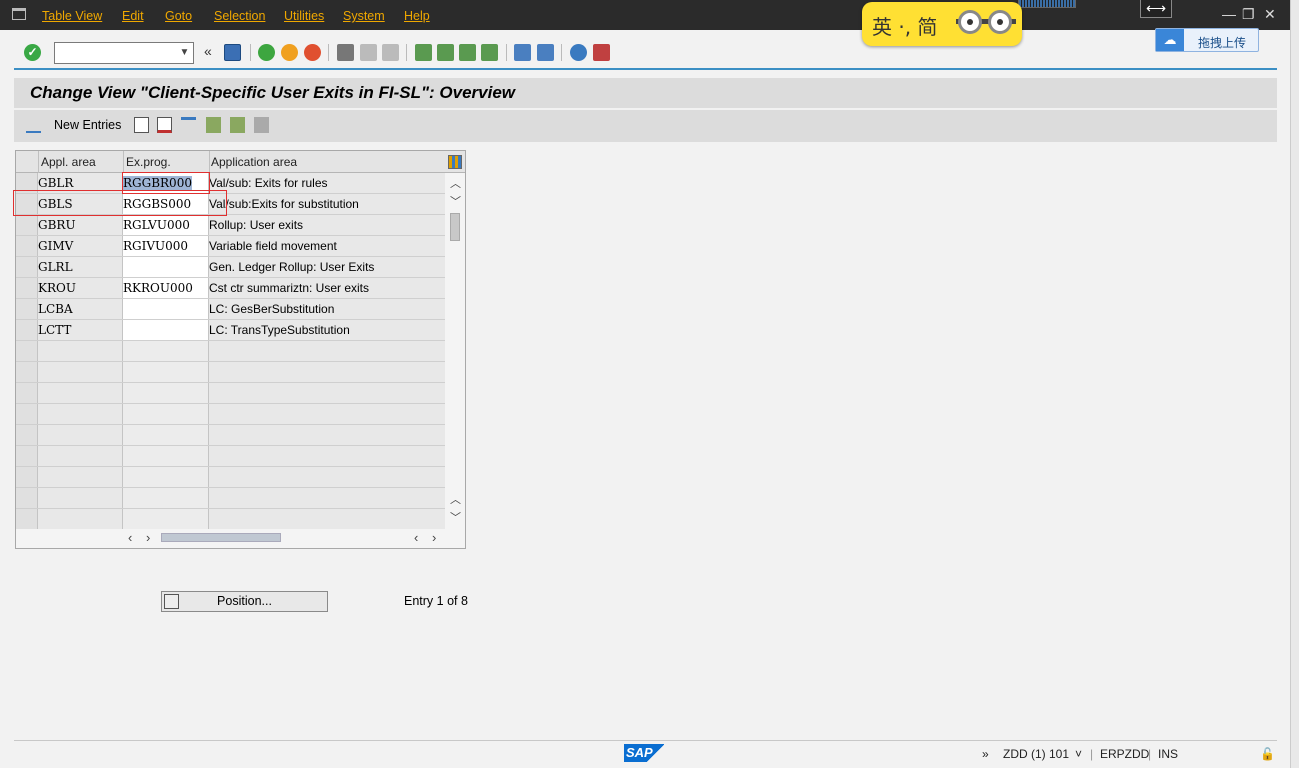 The image size is (1299, 768). I want to click on table-row: GIMV RGIVU000 Variable field movement, so click(230, 246).